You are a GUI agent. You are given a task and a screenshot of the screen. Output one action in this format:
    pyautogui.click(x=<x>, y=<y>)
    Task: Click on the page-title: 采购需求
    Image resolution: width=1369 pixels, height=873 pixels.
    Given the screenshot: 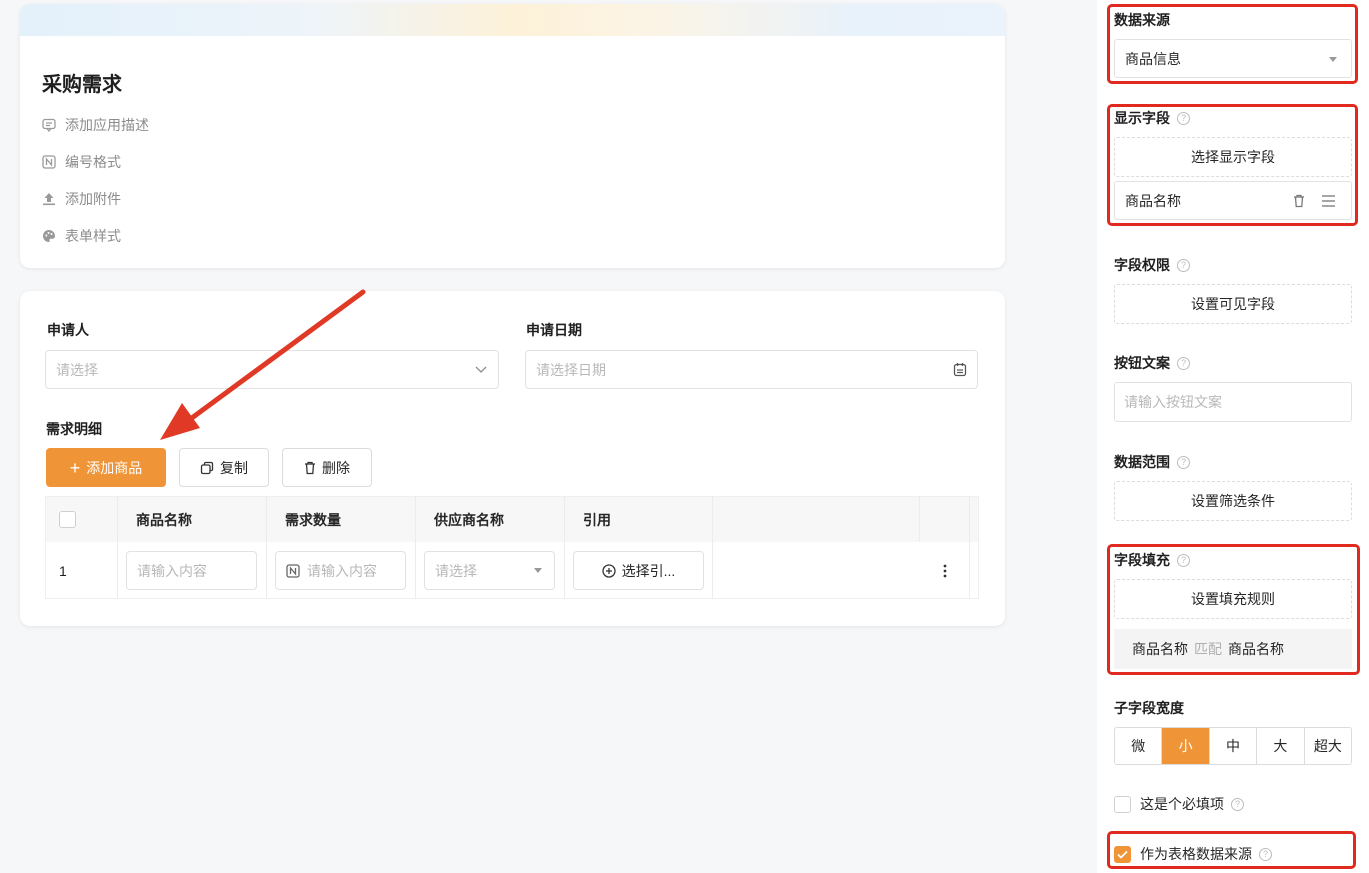 What is the action you would take?
    pyautogui.click(x=82, y=82)
    